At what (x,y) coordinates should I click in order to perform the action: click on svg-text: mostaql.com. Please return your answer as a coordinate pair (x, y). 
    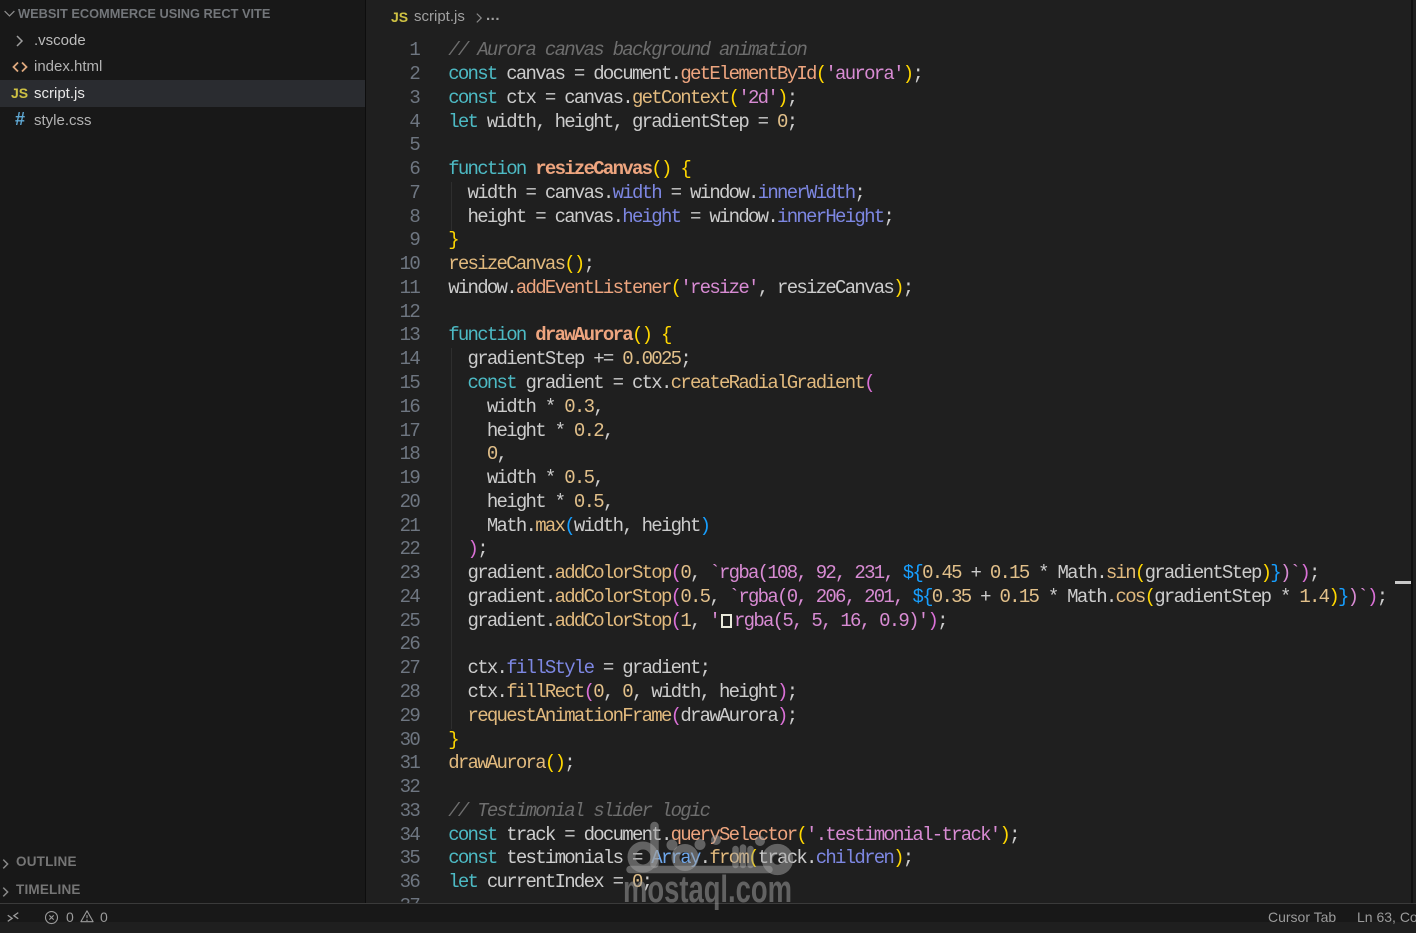
    Looking at the image, I should click on (707, 890).